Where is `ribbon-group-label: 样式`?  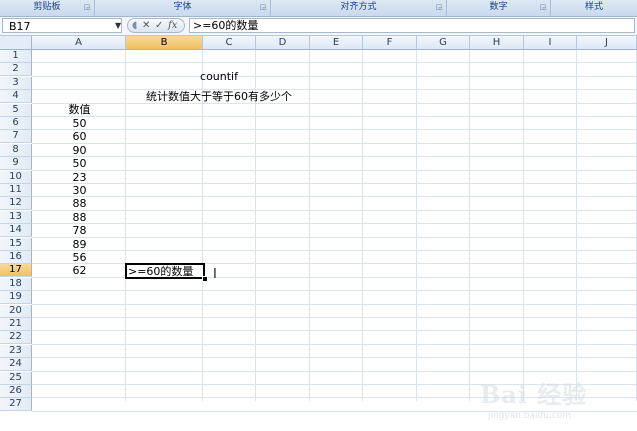 ribbon-group-label: 样式 is located at coordinates (593, 7).